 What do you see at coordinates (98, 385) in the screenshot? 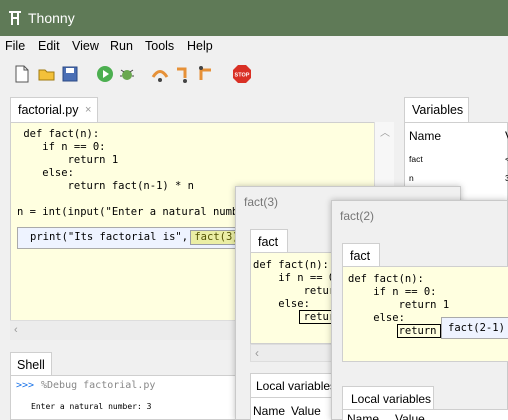
I see `shell-command: %Debug factorial.py` at bounding box center [98, 385].